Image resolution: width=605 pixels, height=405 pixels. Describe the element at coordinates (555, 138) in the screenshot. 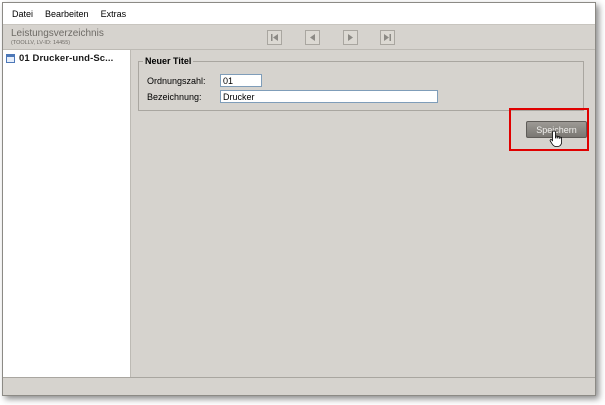

I see `hand-cursor-icon` at that location.